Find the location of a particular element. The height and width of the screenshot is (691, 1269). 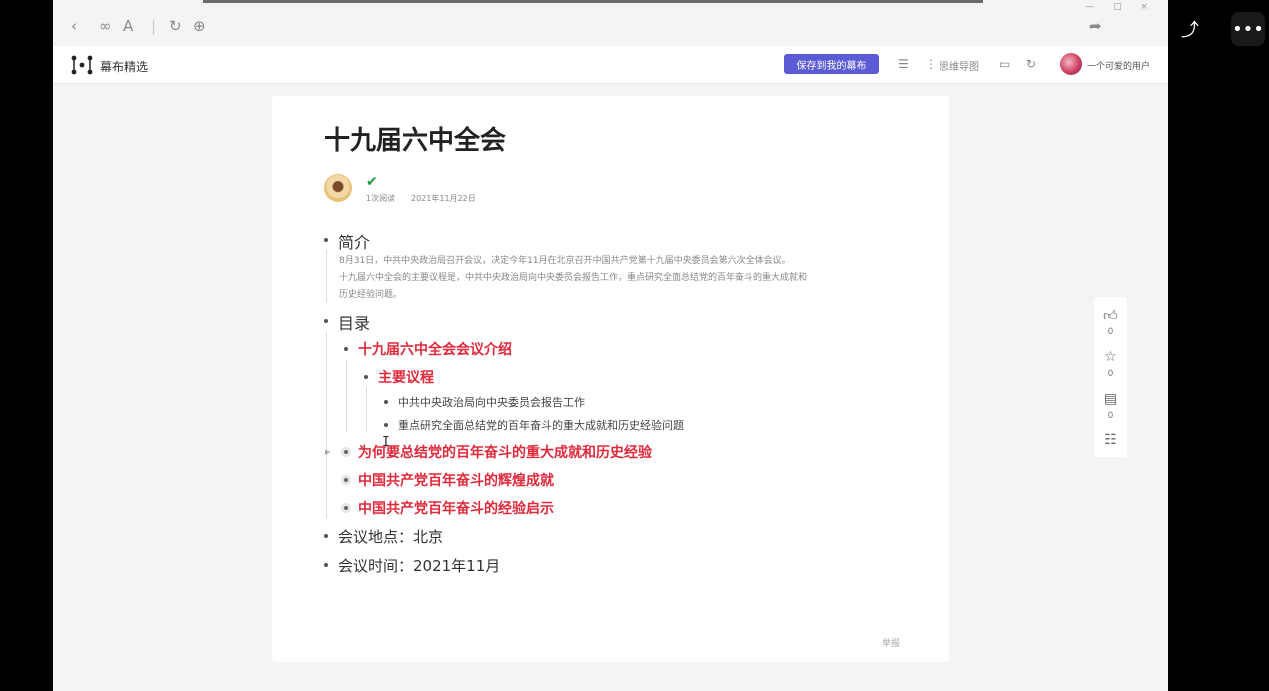

like-count: 0 is located at coordinates (1110, 332).